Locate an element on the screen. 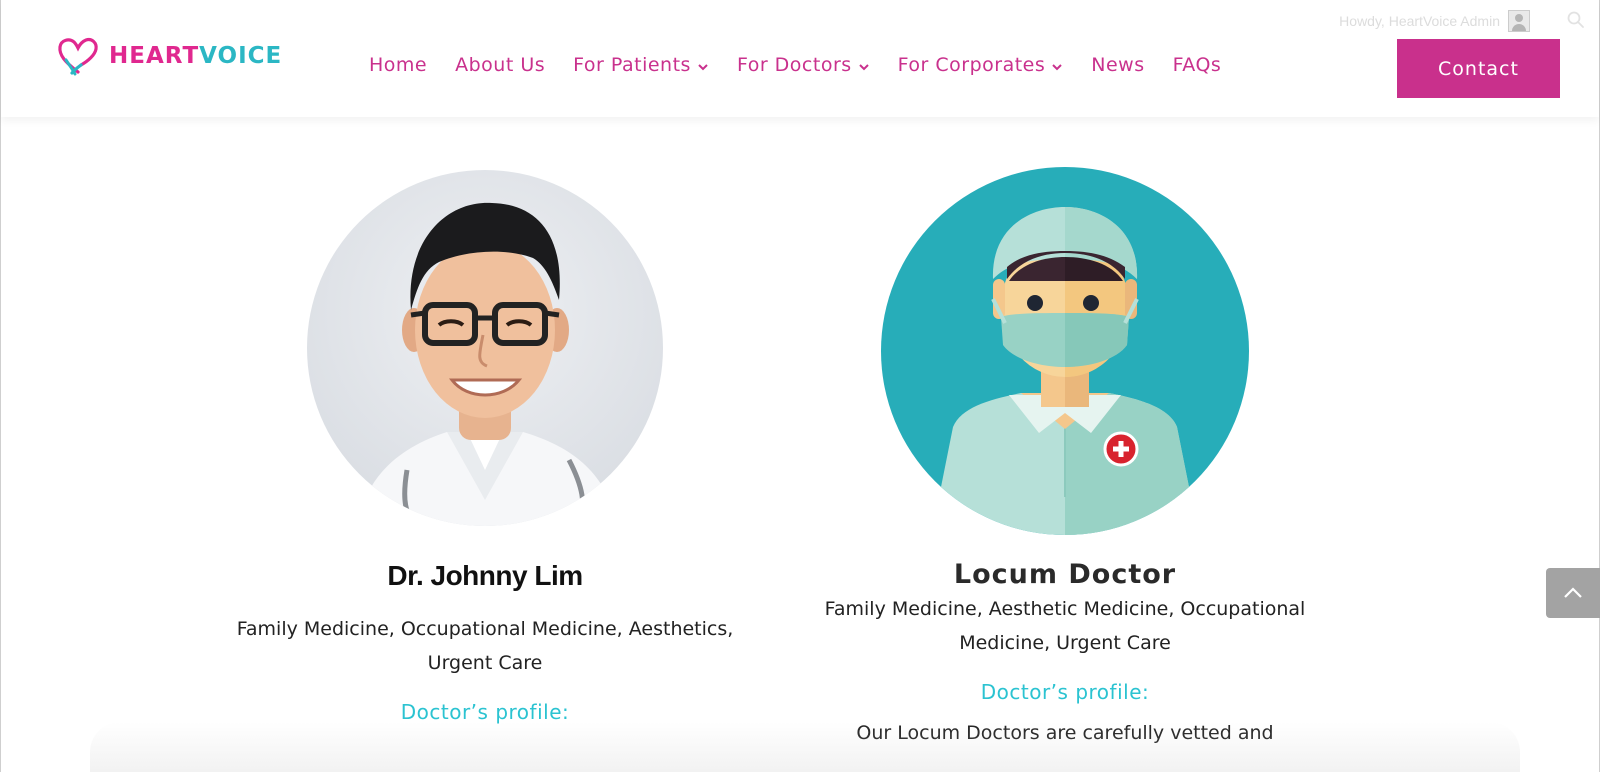 The width and height of the screenshot is (1600, 772). admin-greeting: Howdy, HeartVoice Admin is located at coordinates (1419, 21).